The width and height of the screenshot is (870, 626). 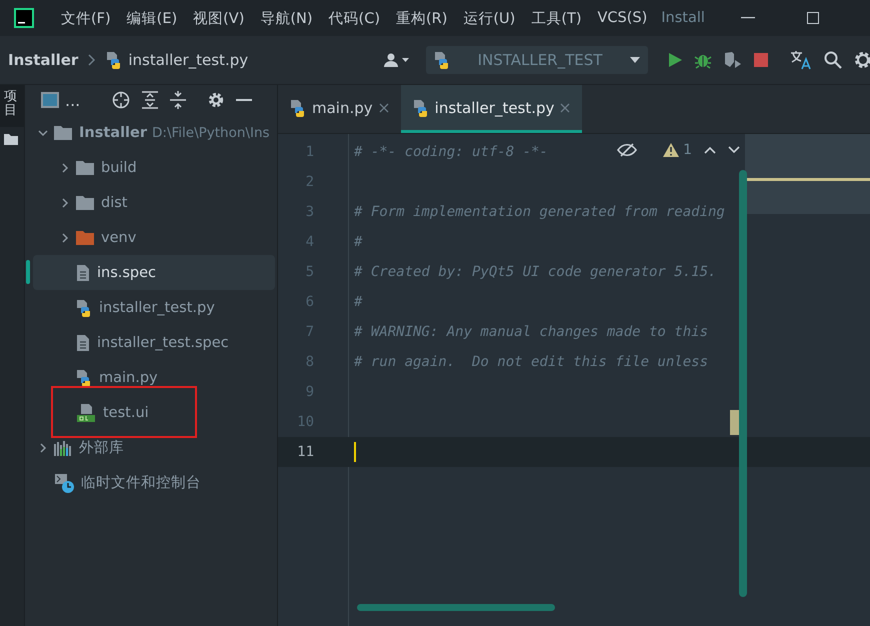 What do you see at coordinates (535, 272) in the screenshot?
I see `code-comment: # Created by: PyQt5 UI code generator 5.15.` at bounding box center [535, 272].